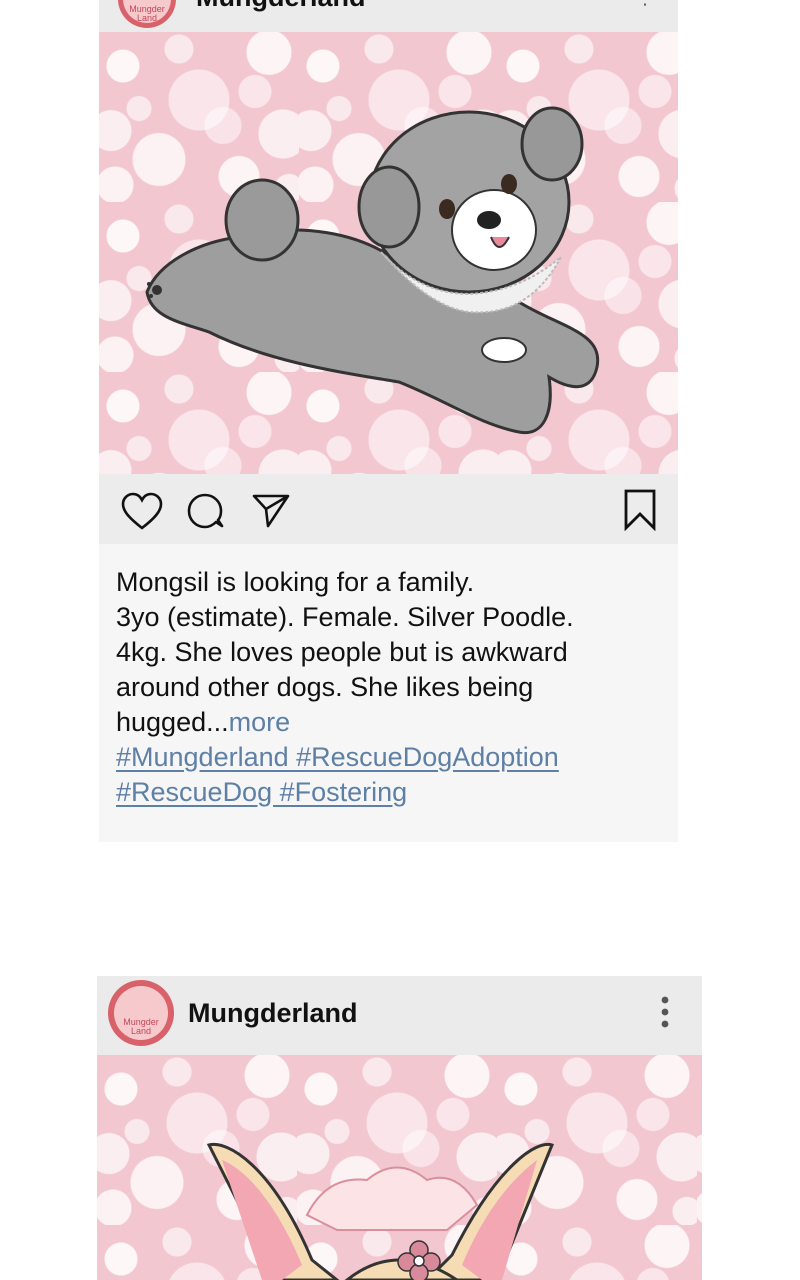  Describe the element at coordinates (372, 270) in the screenshot. I see `poodle-illustration` at that location.